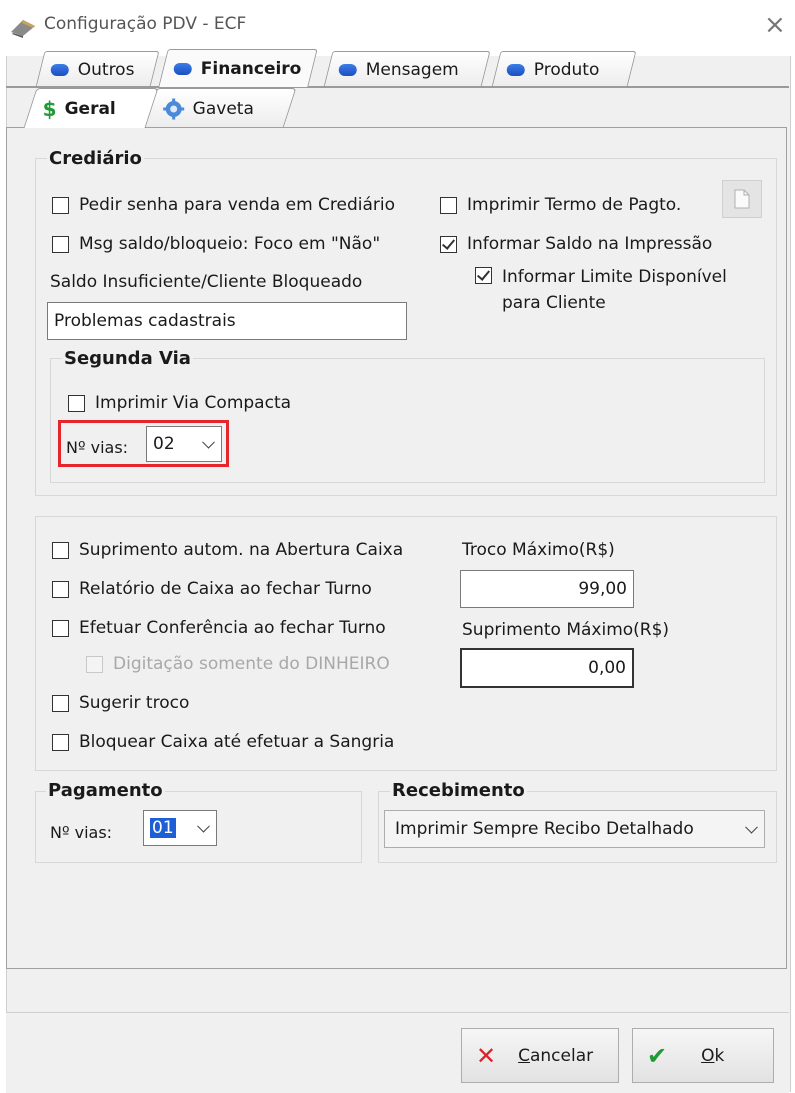 Image resolution: width=795 pixels, height=1093 pixels. I want to click on checkbox-suprimento-autom: Suprimento autom. na Abertura Caixa, so click(227, 550).